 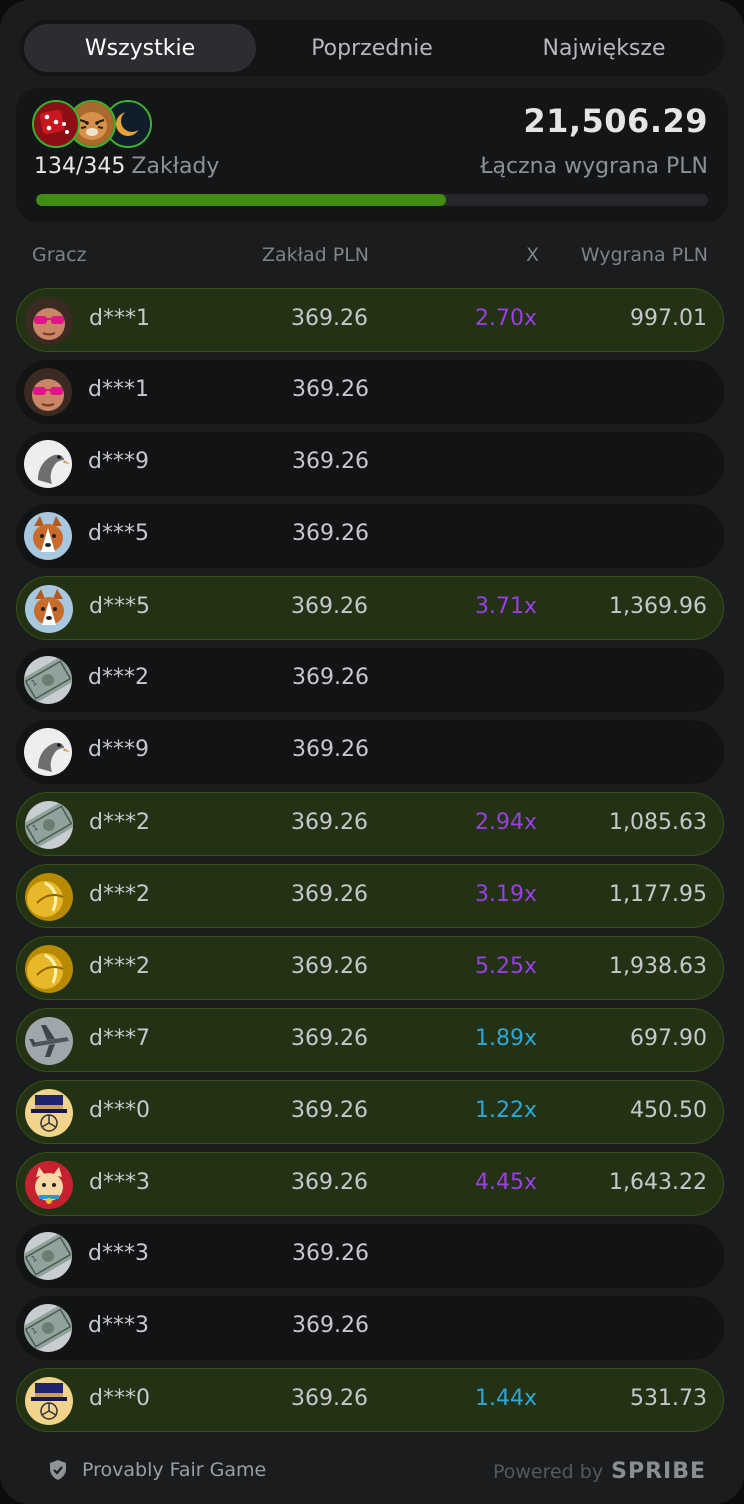 I want to click on bets-counter: 134/345 Zakłady, so click(x=126, y=166).